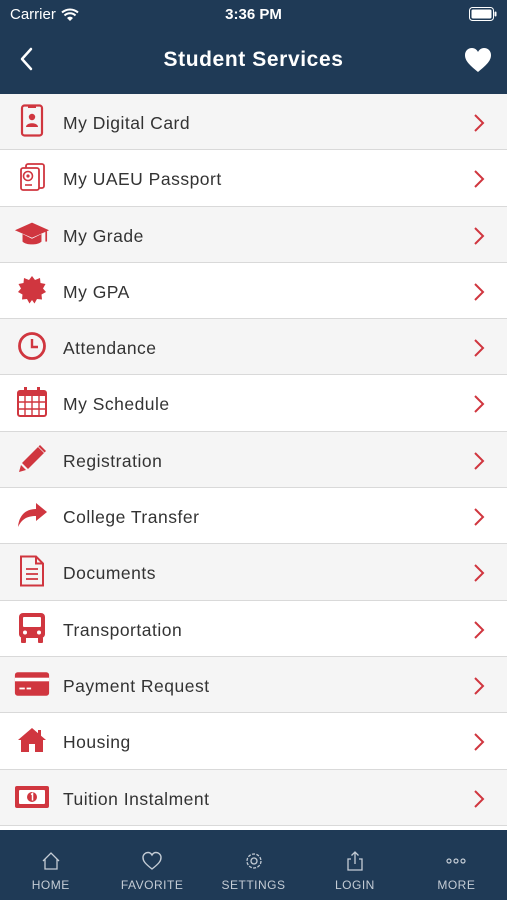 This screenshot has width=507, height=900. Describe the element at coordinates (478, 60) in the screenshot. I see `heart-icon` at that location.